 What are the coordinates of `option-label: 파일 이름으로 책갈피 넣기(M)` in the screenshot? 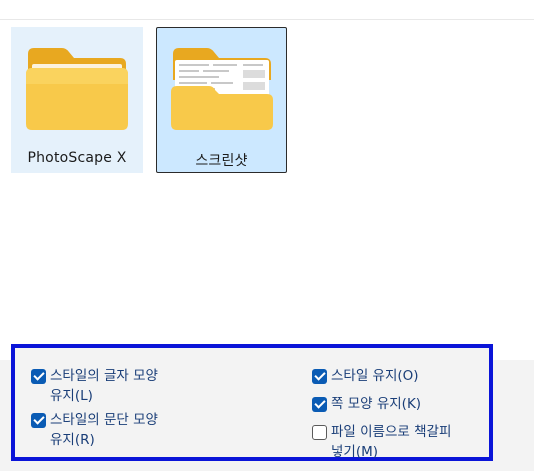 It's located at (391, 442).